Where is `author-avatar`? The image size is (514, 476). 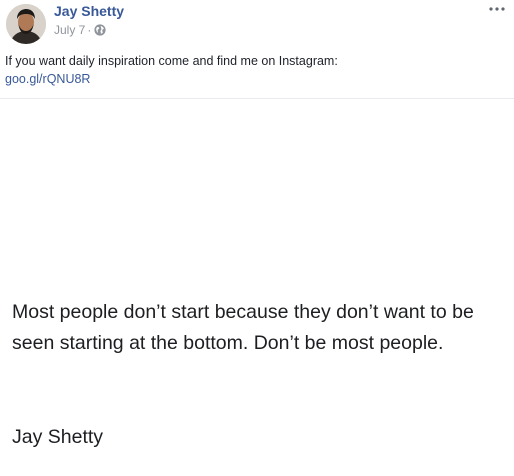
author-avatar is located at coordinates (26, 24).